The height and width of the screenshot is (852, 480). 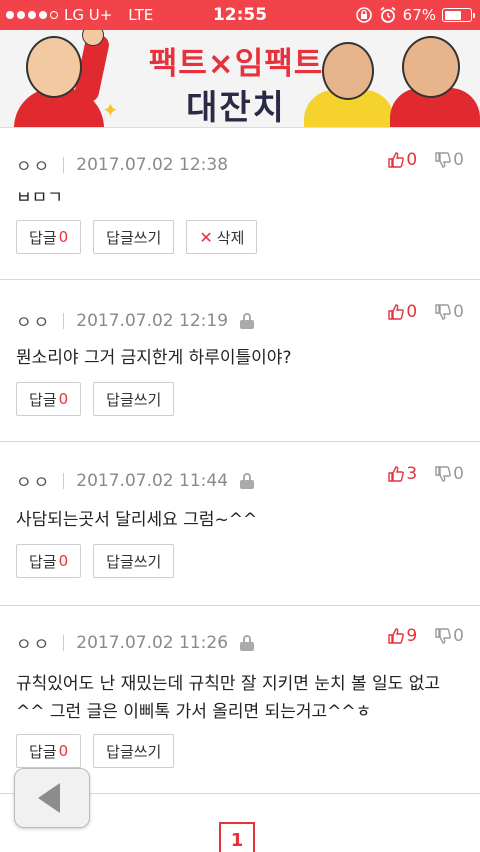 I want to click on comment-meta: ㅇㅇ 2017.07.02 12:38, so click(x=122, y=165).